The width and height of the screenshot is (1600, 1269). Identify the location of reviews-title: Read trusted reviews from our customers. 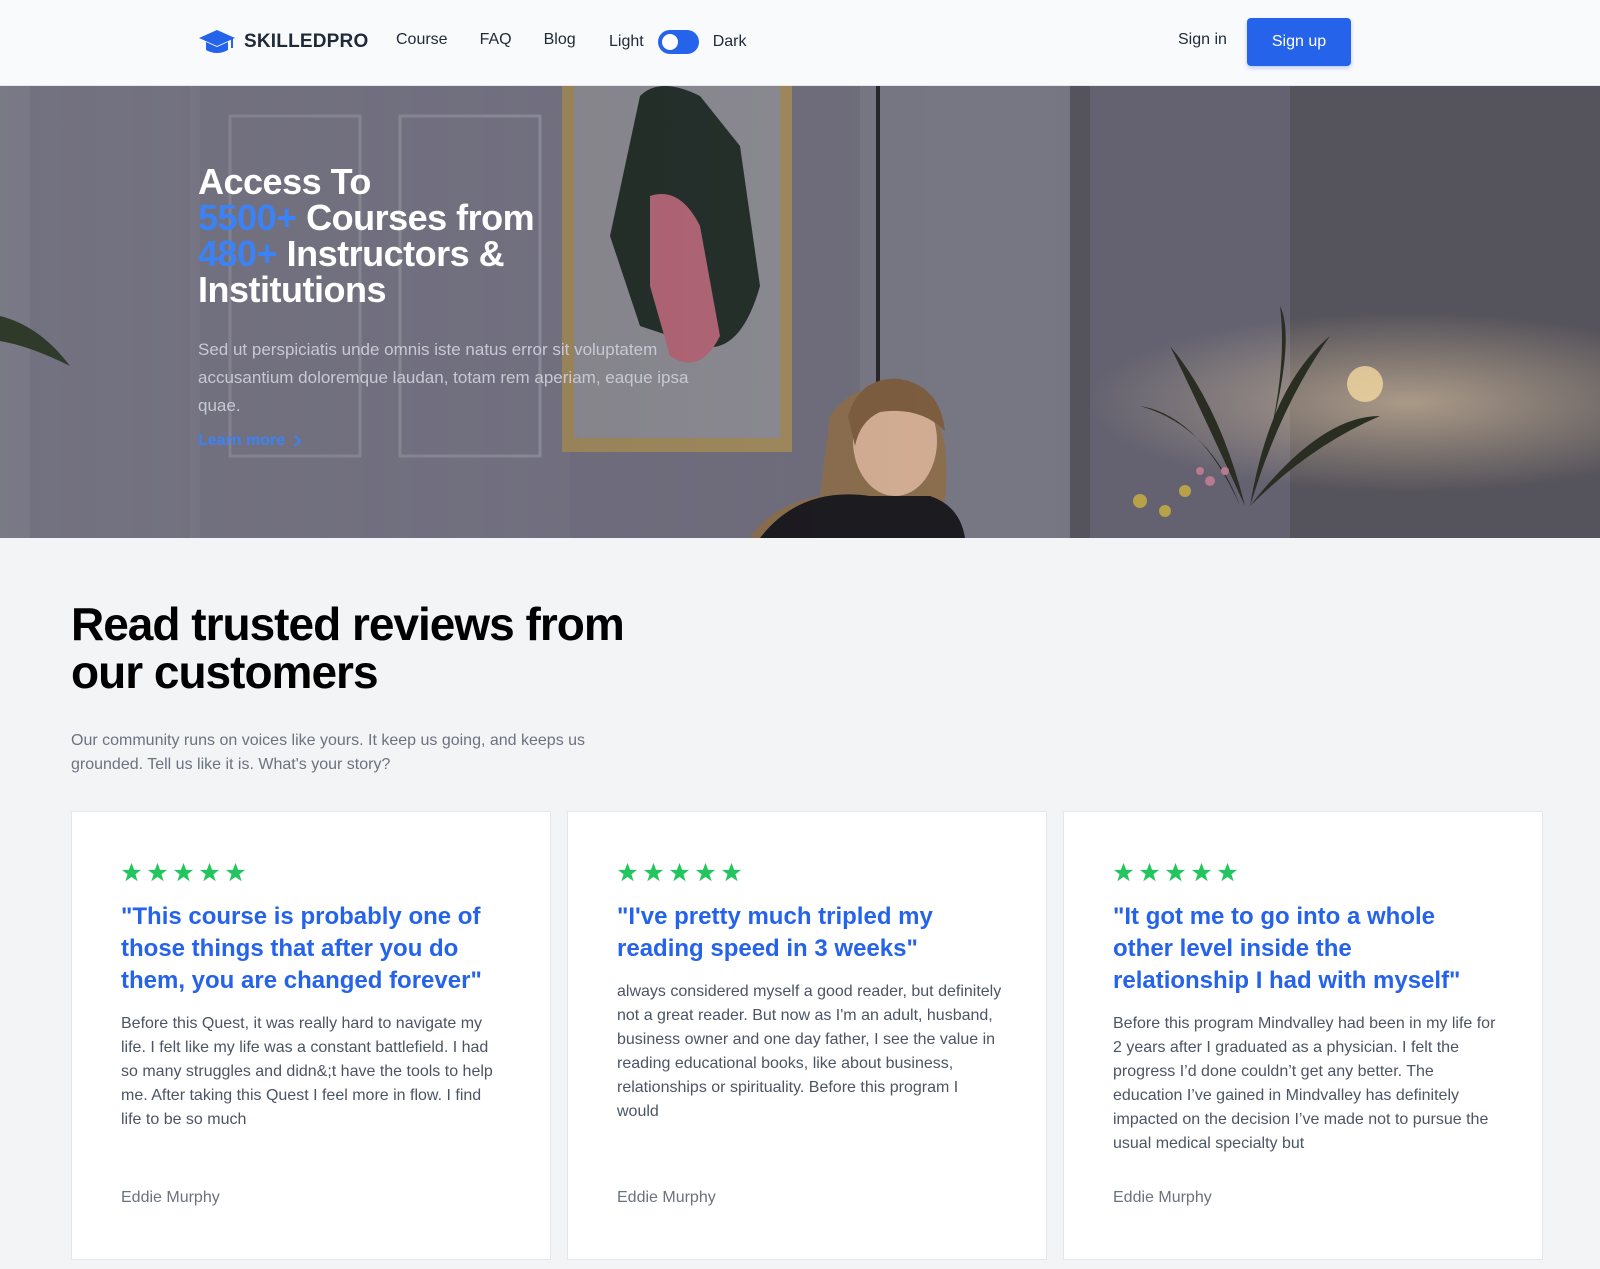
(348, 648).